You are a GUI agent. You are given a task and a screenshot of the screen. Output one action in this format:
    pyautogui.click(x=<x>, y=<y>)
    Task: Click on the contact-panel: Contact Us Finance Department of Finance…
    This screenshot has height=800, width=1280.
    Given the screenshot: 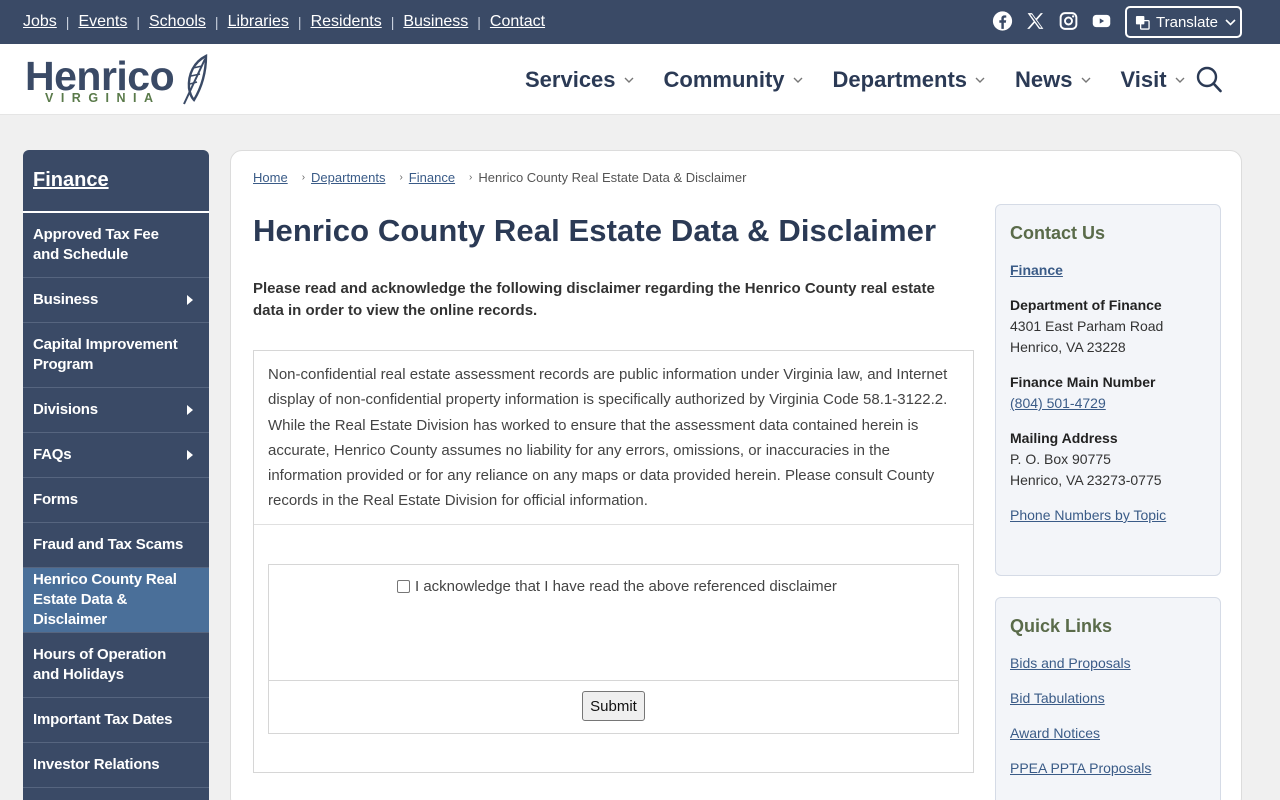 What is the action you would take?
    pyautogui.click(x=1108, y=390)
    